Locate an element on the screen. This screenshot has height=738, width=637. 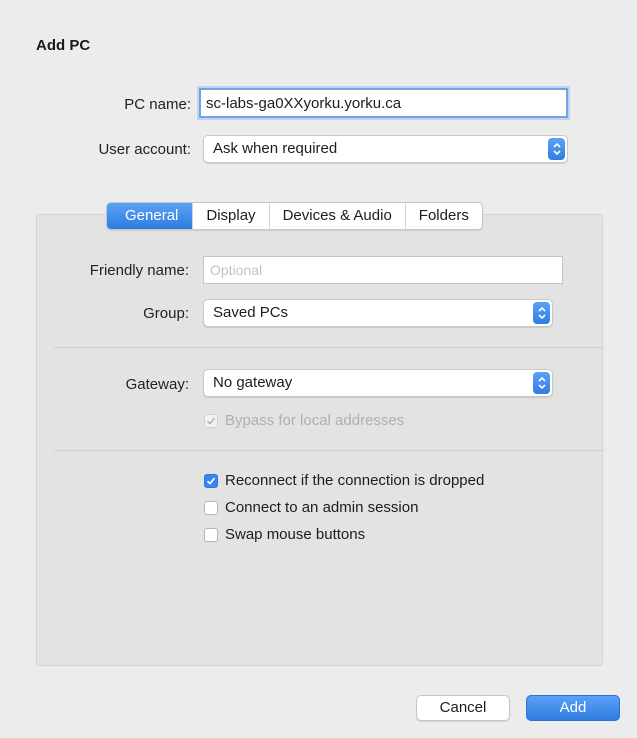
swap-mouse-checkbox-row: Swap mouse buttons is located at coordinates (284, 534).